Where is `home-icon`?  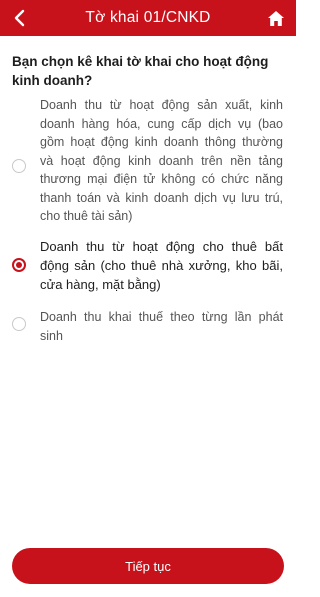 home-icon is located at coordinates (276, 18).